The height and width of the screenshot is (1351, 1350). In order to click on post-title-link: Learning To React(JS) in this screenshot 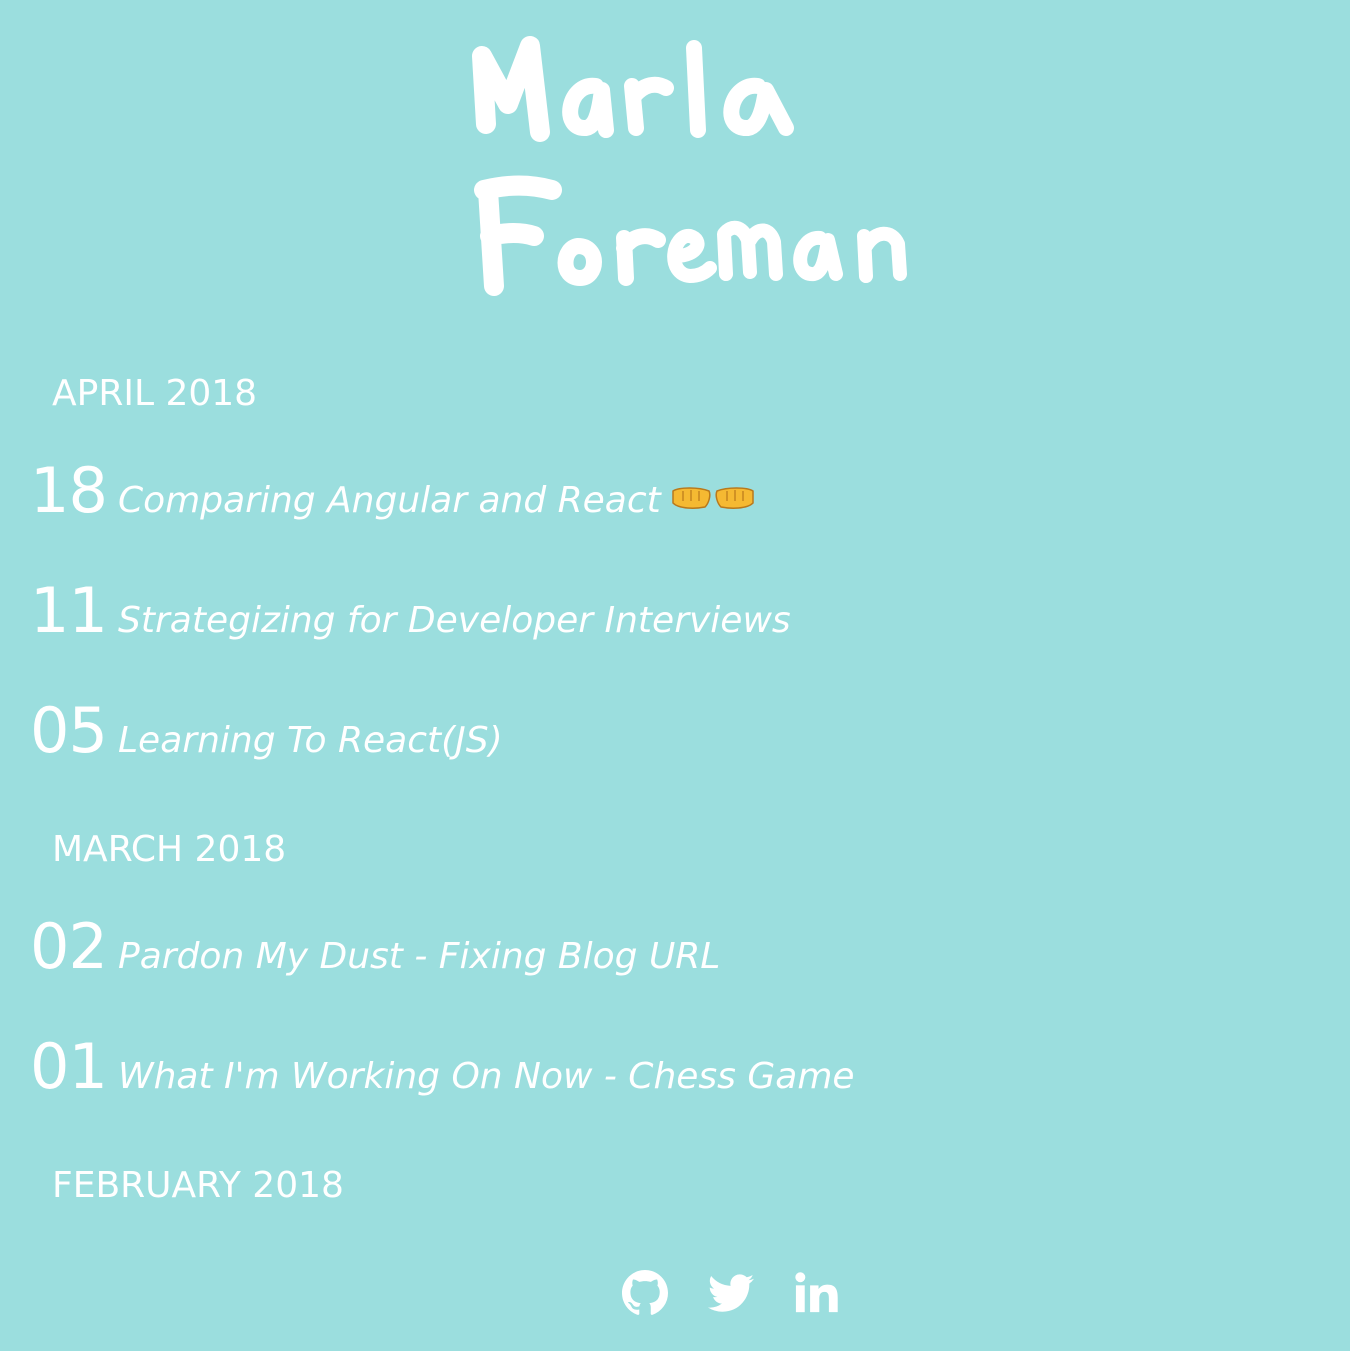, I will do `click(310, 741)`.